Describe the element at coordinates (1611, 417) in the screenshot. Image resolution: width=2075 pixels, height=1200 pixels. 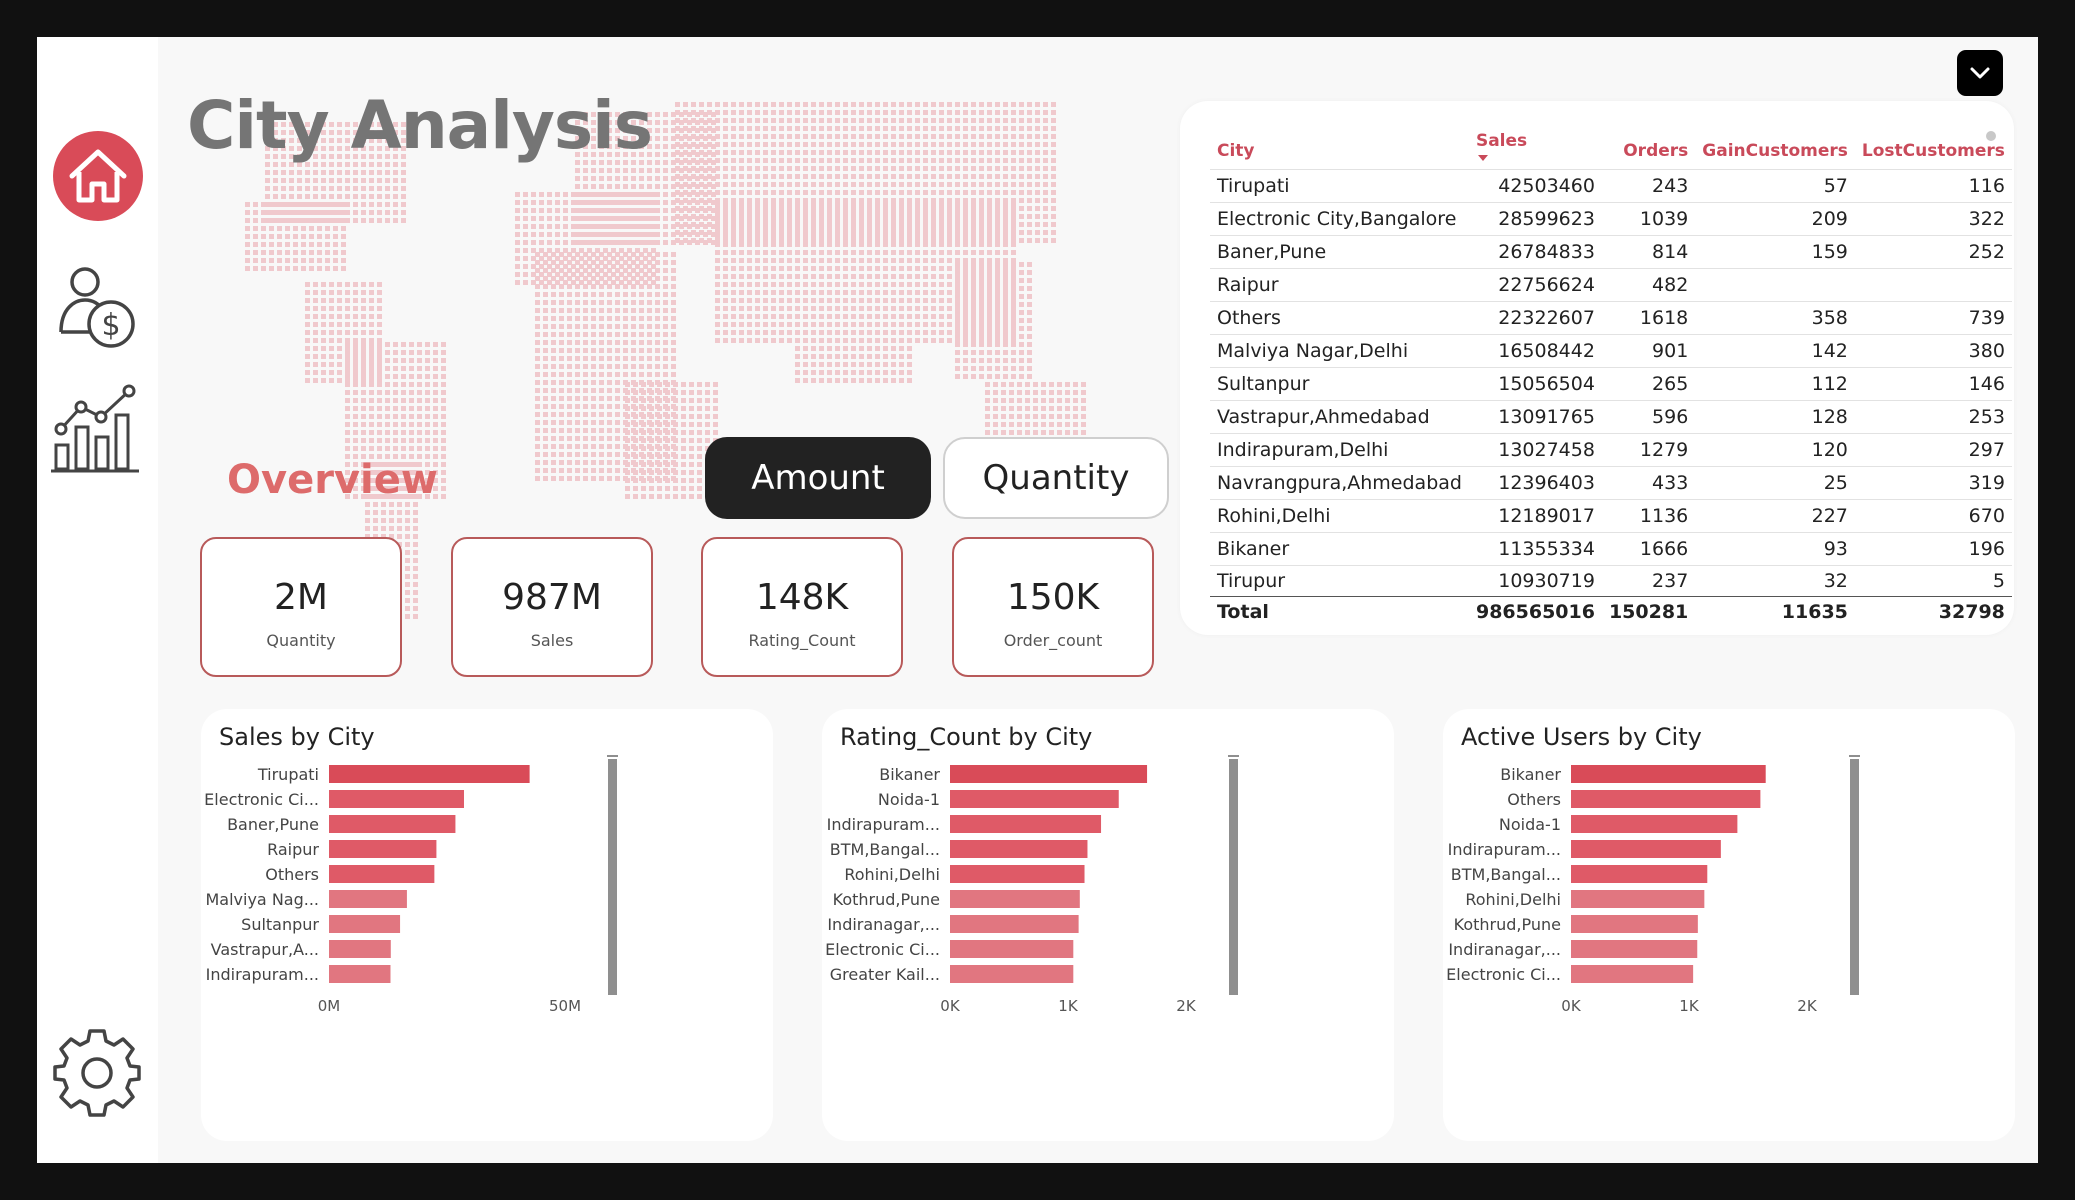
I see `table-row: Vastrapur,Ahmedabad 13091765 596 128 253` at that location.